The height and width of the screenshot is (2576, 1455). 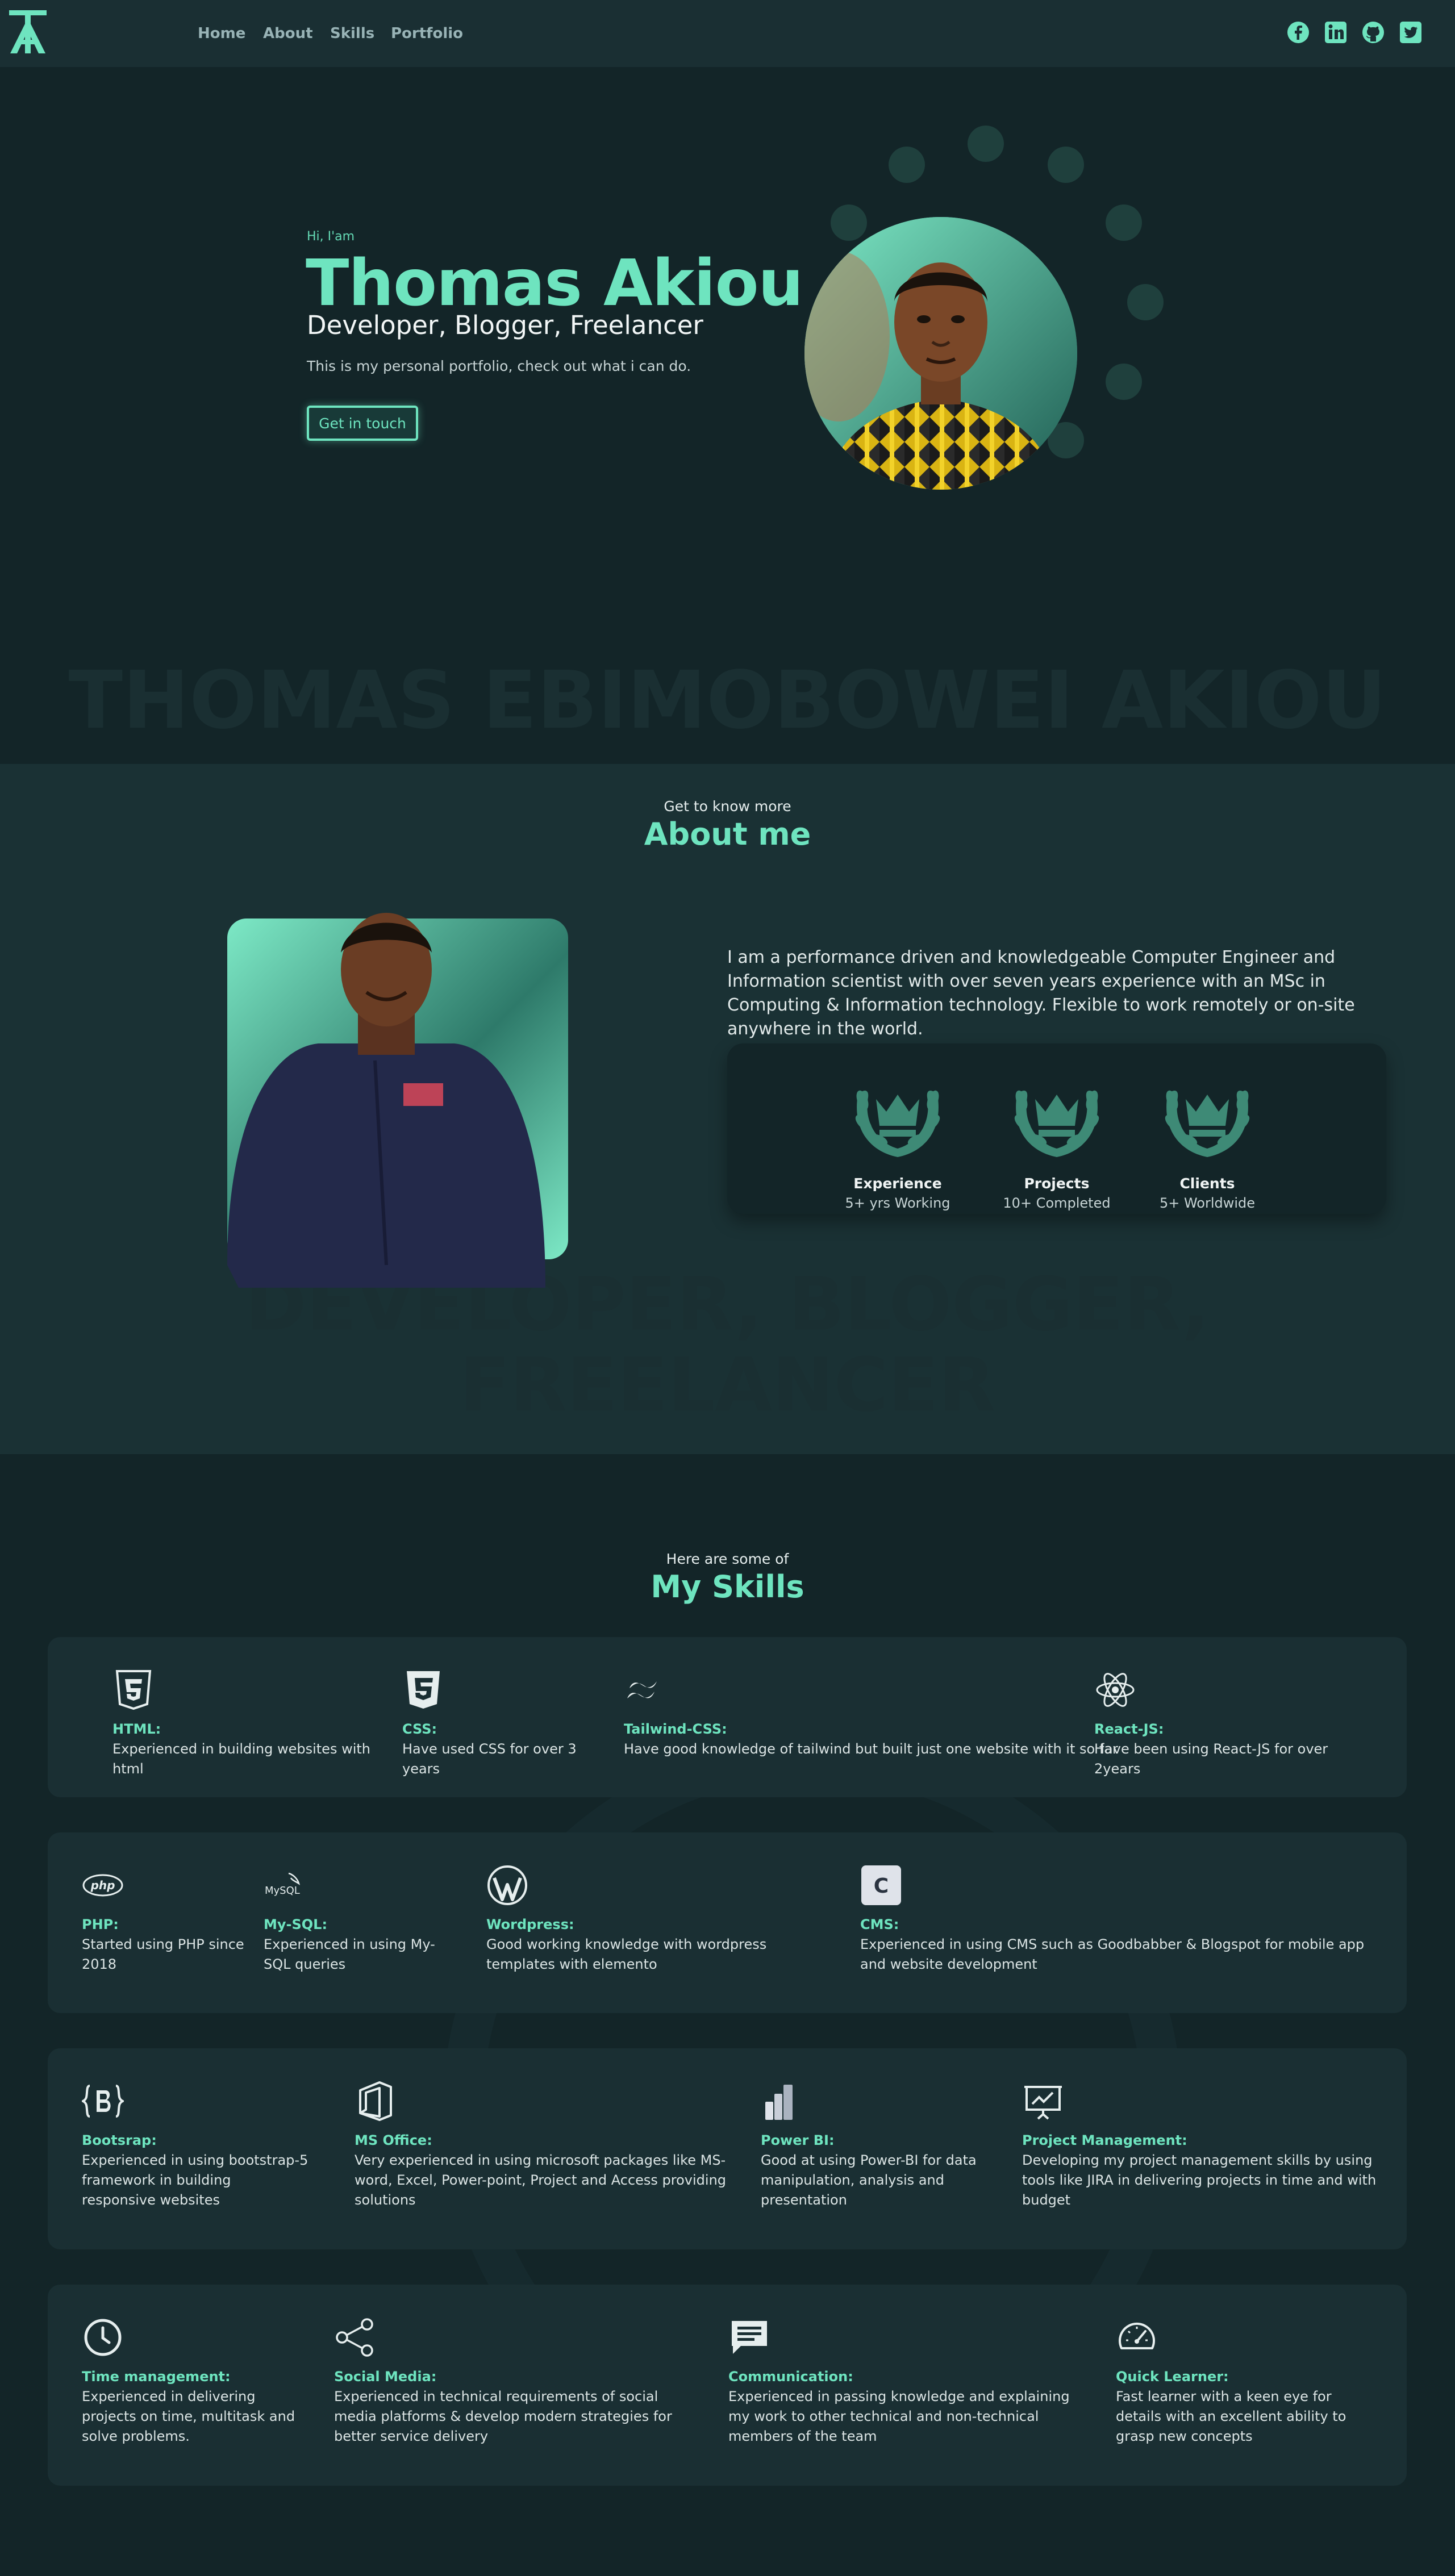 What do you see at coordinates (504, 1724) in the screenshot?
I see `skill-css: CSS: Have used CSS for over 3 years` at bounding box center [504, 1724].